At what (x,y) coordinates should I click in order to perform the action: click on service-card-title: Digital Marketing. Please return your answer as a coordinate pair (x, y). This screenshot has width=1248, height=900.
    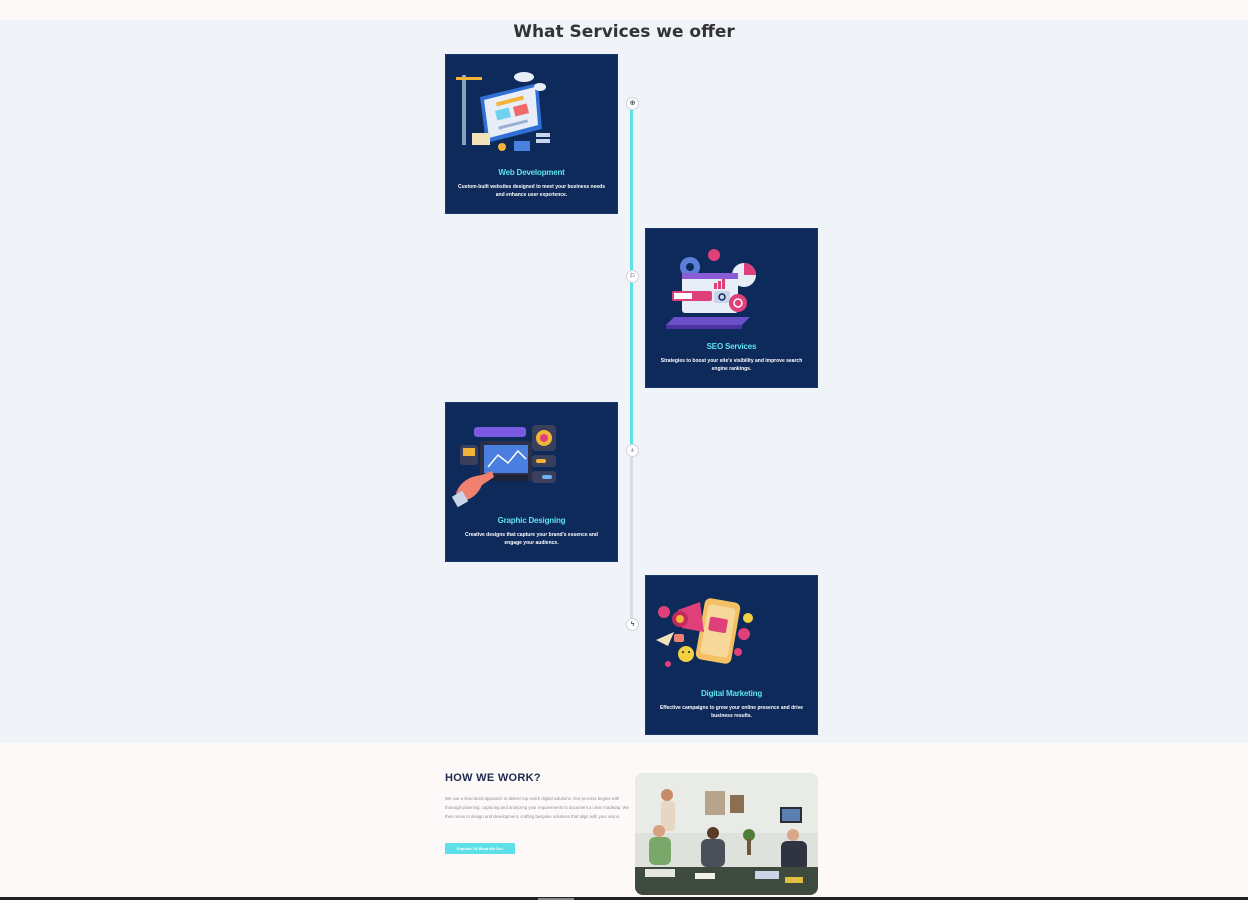
    Looking at the image, I should click on (731, 693).